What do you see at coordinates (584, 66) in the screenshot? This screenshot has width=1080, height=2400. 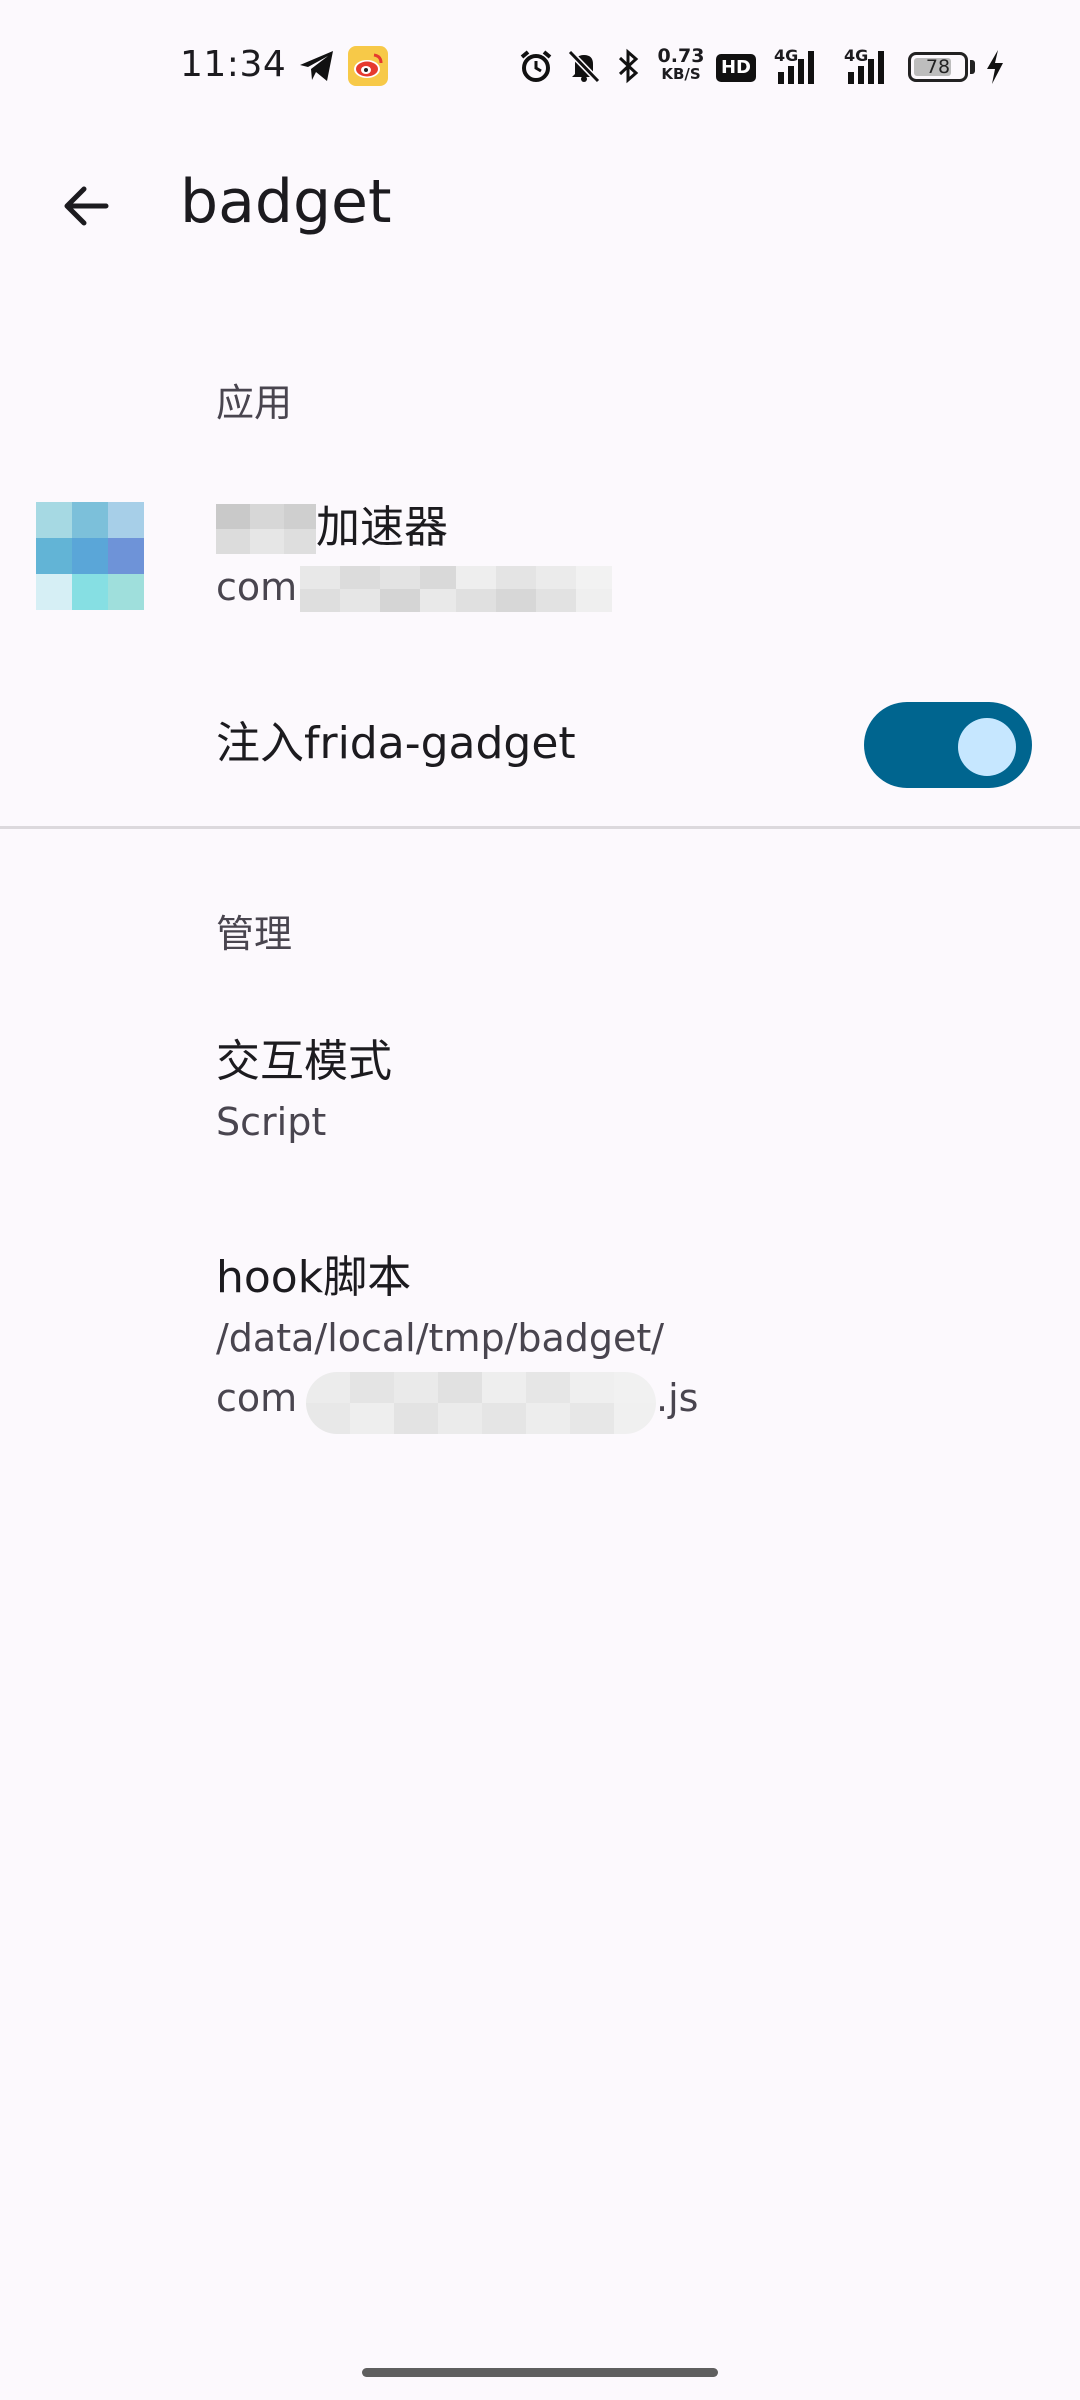 I see `mute-icon` at bounding box center [584, 66].